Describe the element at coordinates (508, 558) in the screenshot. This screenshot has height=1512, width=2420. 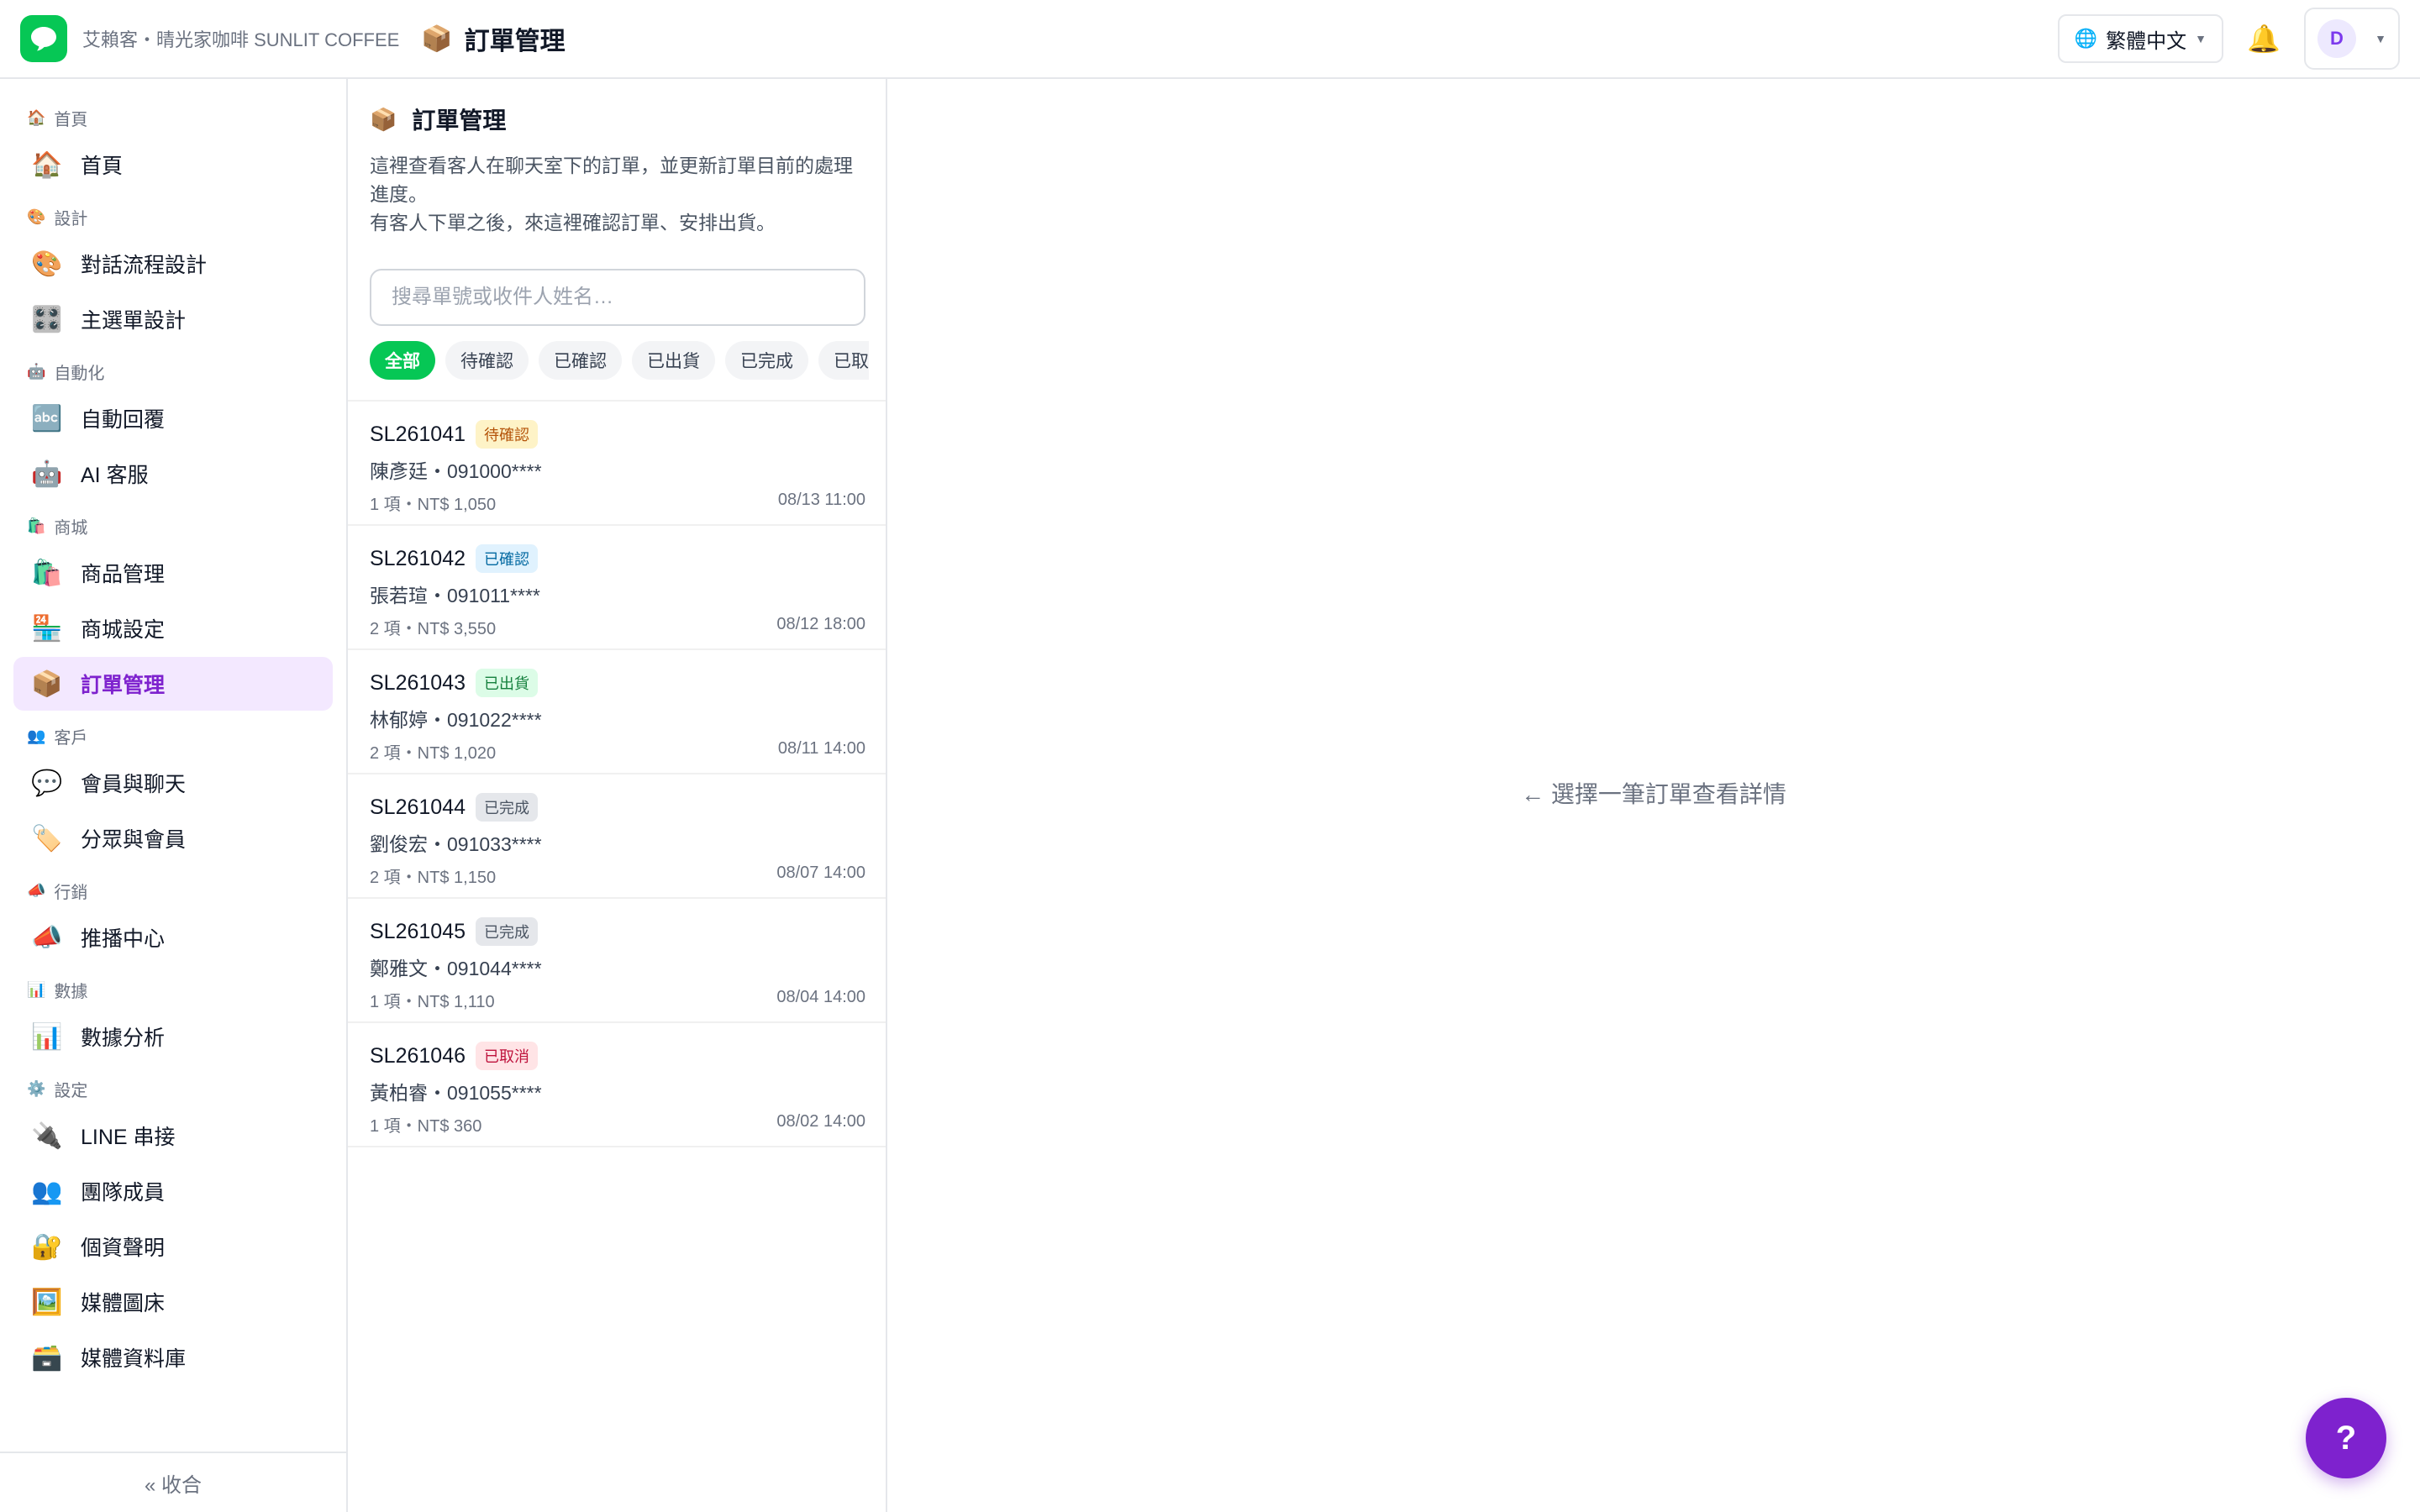
I see `status-badge: 已確認` at that location.